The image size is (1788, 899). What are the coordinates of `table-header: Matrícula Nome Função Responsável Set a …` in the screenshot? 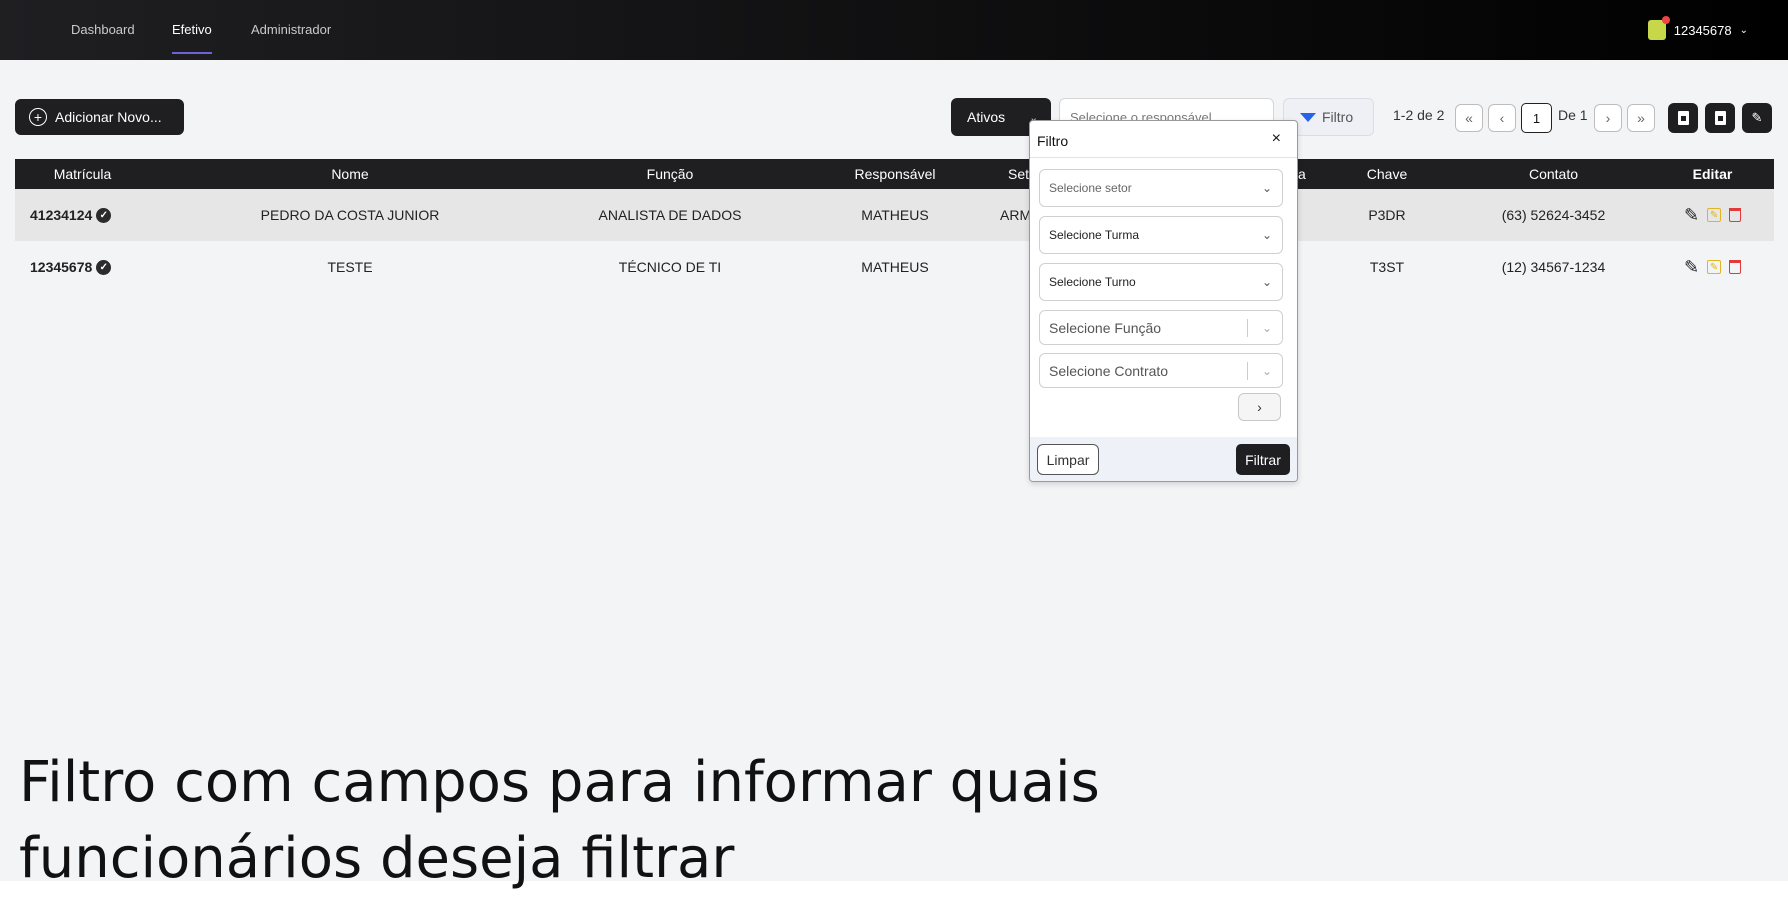 It's located at (894, 174).